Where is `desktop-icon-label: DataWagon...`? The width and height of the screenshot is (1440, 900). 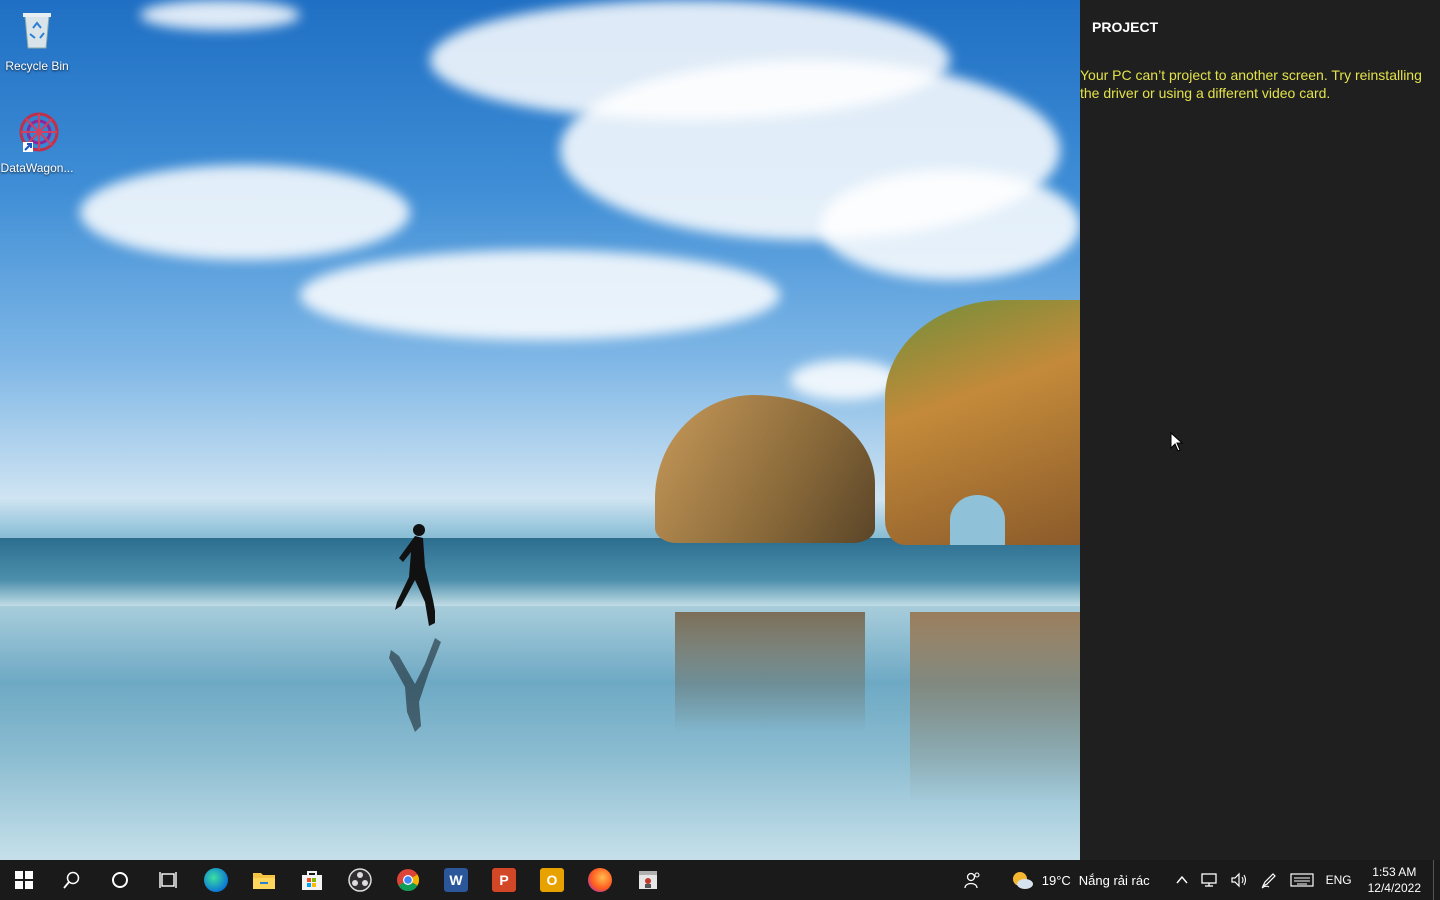
desktop-icon-label: DataWagon... is located at coordinates (37, 168).